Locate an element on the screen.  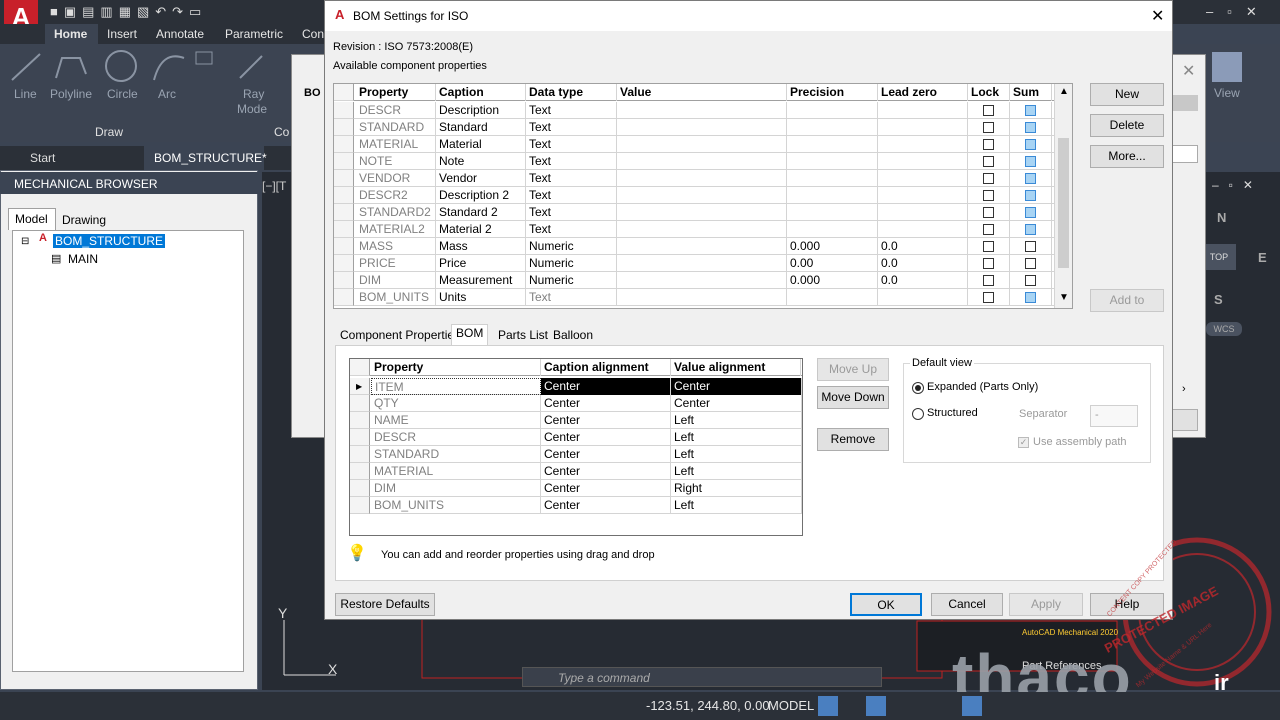
property-cell: DESCR is located at coordinates (396, 110).